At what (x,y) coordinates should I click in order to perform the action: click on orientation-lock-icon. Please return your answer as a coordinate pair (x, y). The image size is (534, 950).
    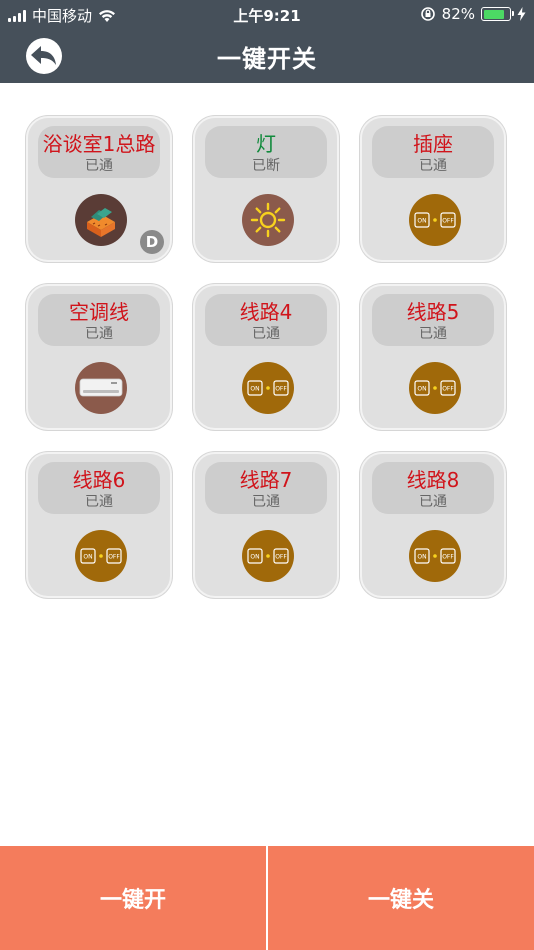
    Looking at the image, I should click on (427, 14).